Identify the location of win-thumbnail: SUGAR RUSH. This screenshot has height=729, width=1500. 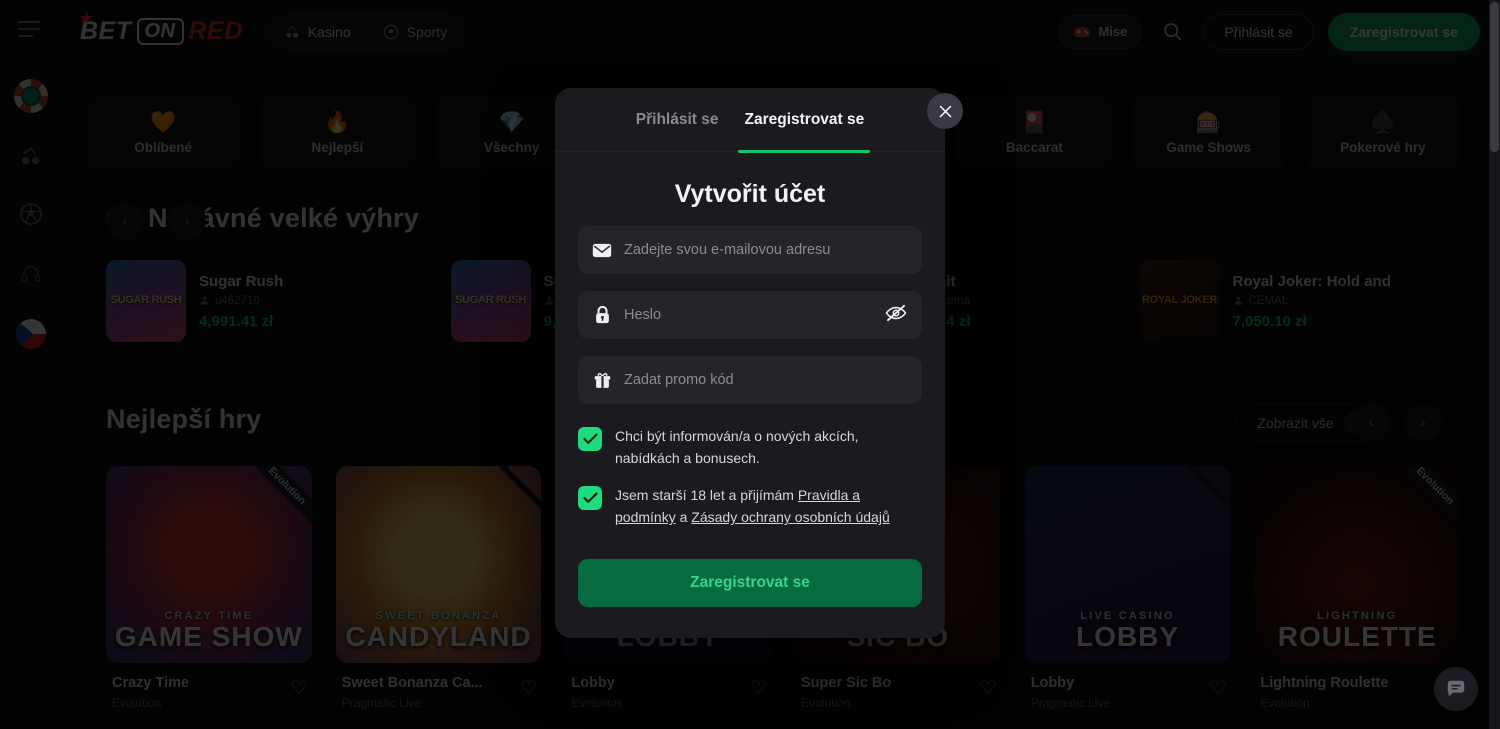
(146, 301).